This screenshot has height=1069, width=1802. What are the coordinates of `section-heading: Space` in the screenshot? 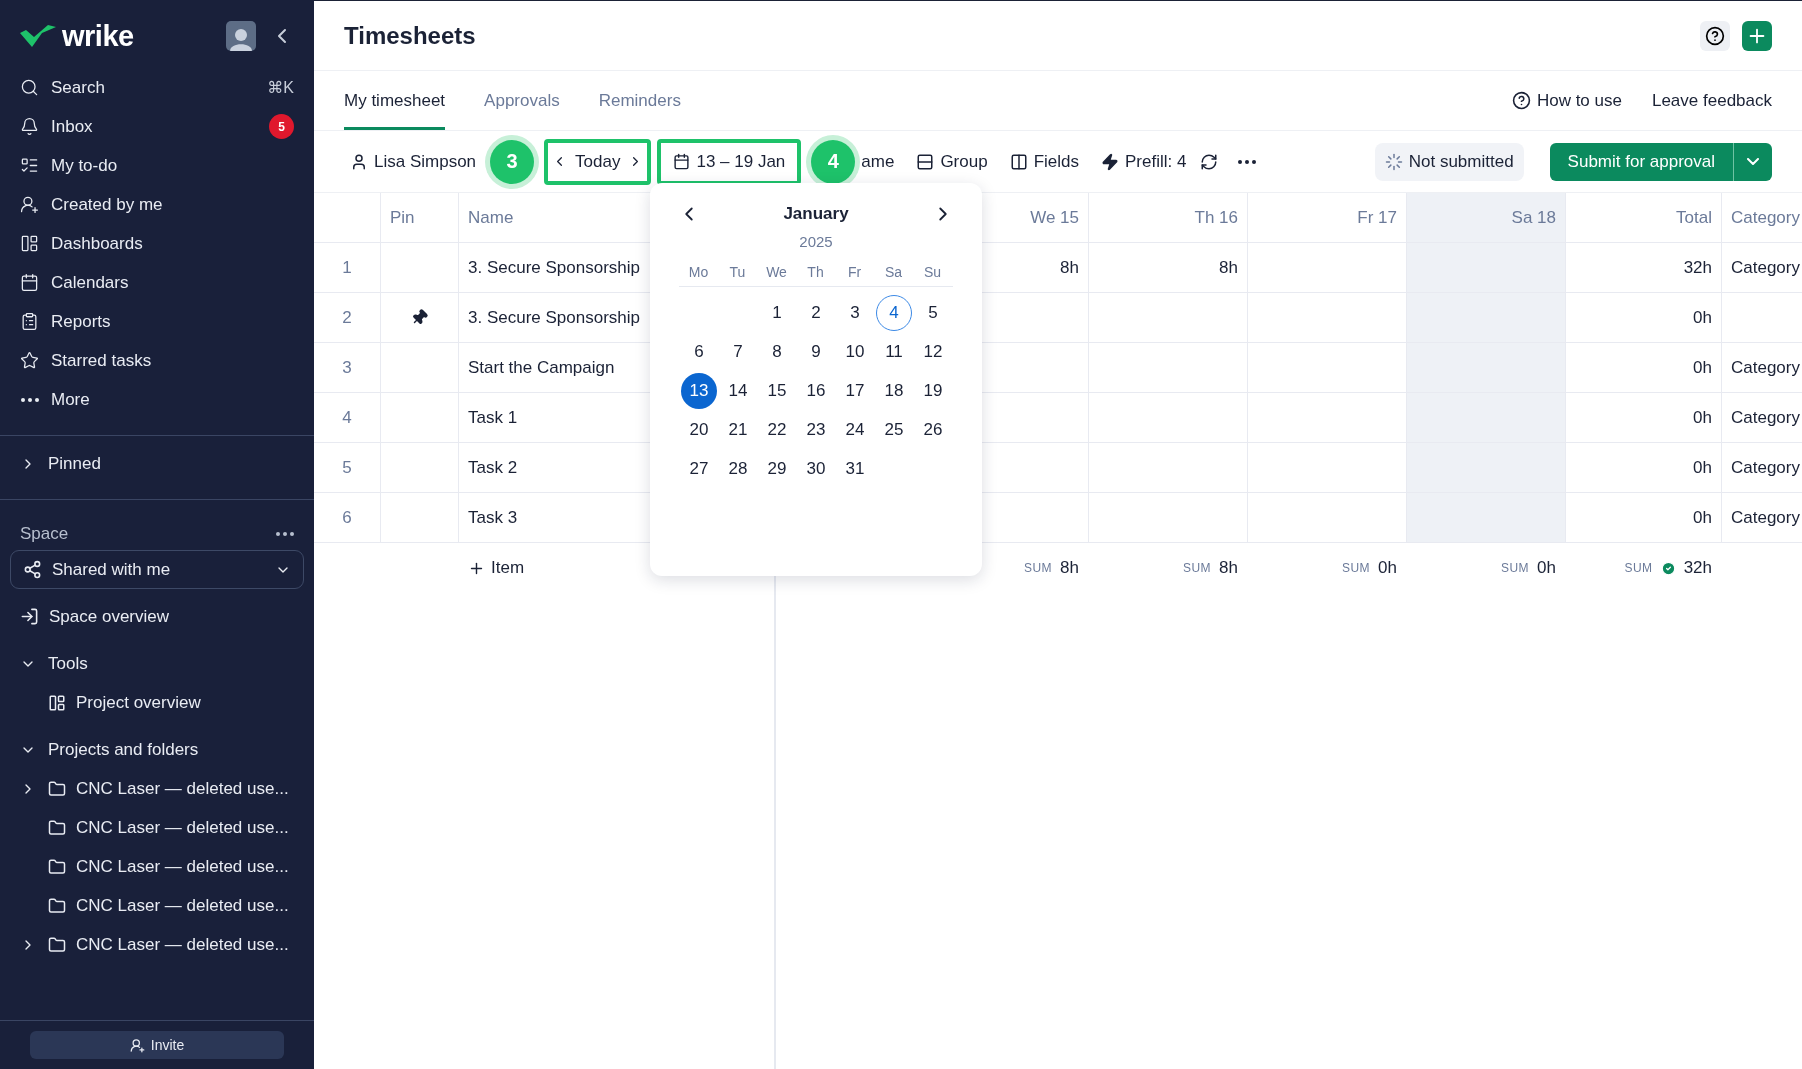 It's located at (44, 534).